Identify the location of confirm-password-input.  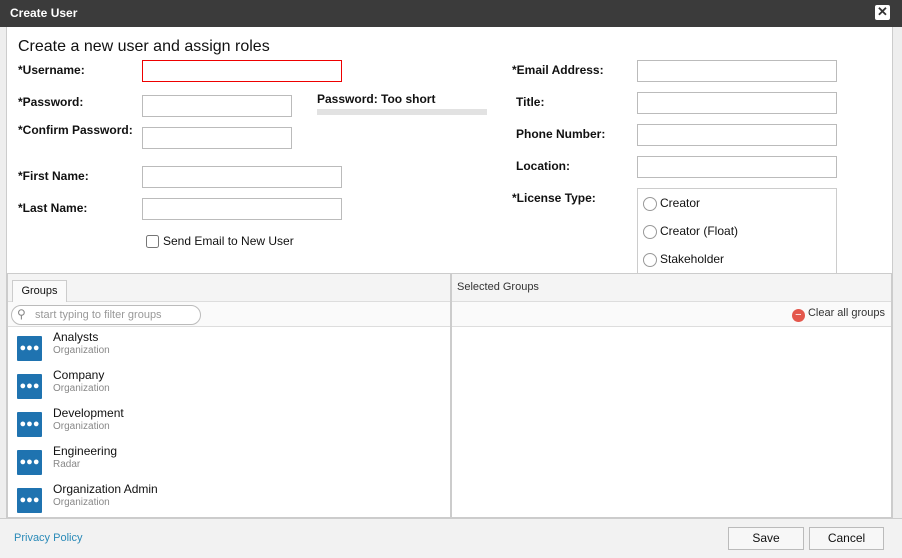
(217, 138).